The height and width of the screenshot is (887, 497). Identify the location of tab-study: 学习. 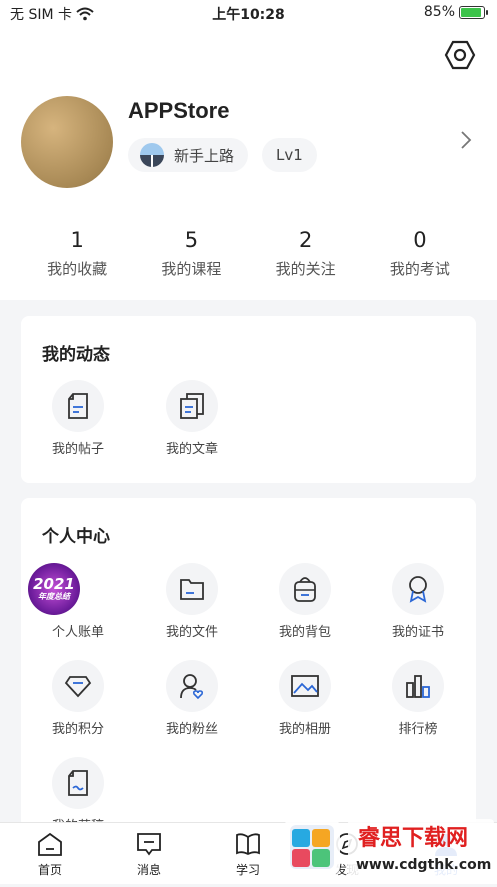
(248, 854).